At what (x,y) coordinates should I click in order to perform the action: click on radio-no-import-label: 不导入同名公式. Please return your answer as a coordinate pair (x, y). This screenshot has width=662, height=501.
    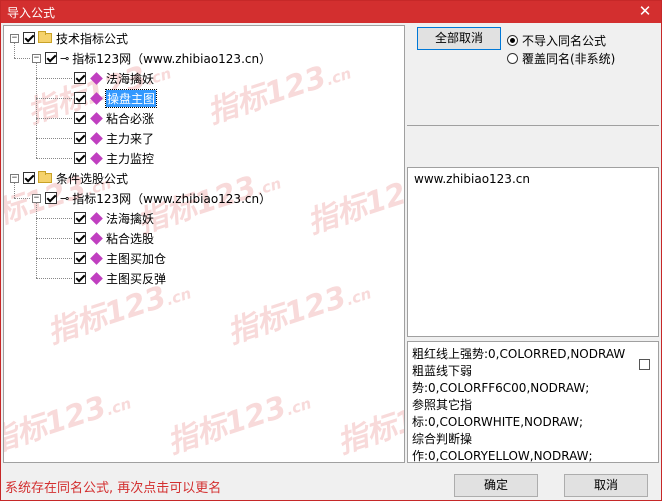
    Looking at the image, I should click on (564, 41).